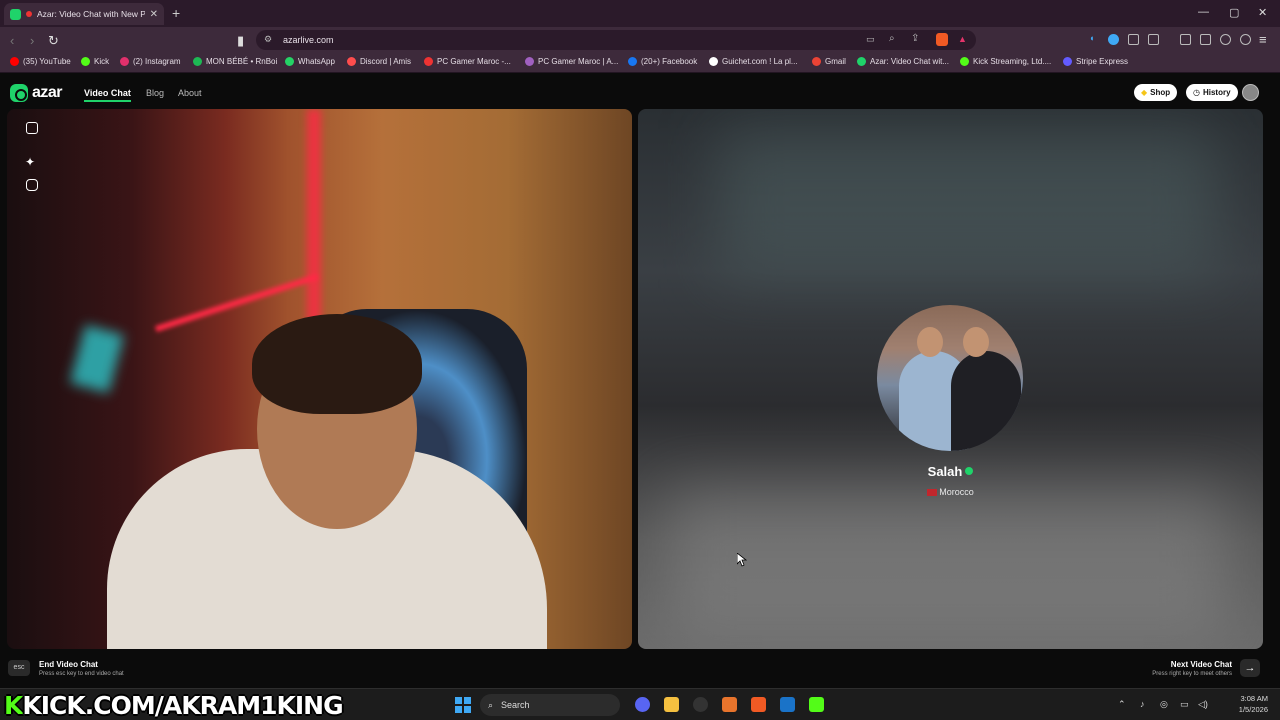  Describe the element at coordinates (1245, 39) in the screenshot. I see `vpn-icon` at that location.